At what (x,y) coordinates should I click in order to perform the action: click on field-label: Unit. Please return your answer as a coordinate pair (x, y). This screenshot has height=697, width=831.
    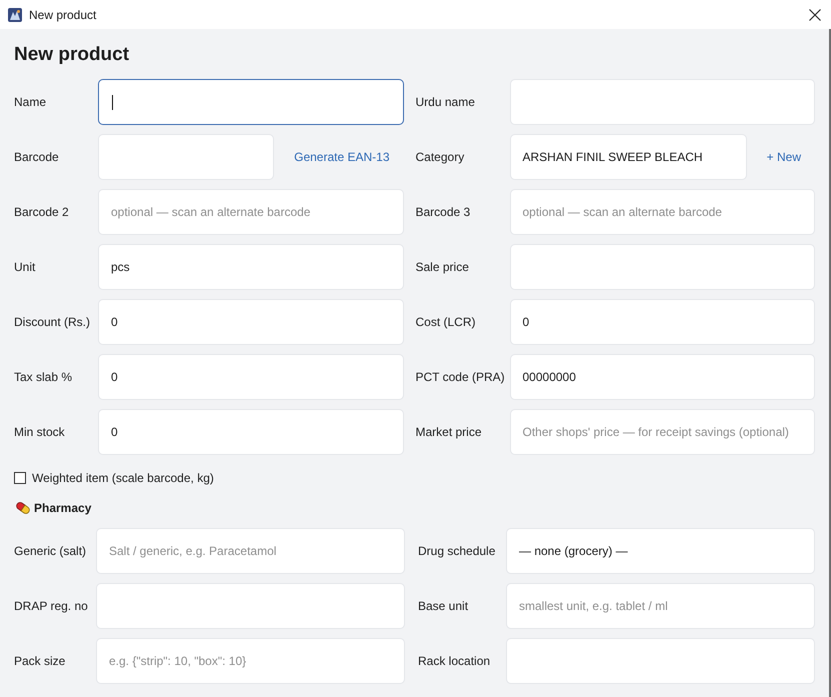
    Looking at the image, I should click on (25, 267).